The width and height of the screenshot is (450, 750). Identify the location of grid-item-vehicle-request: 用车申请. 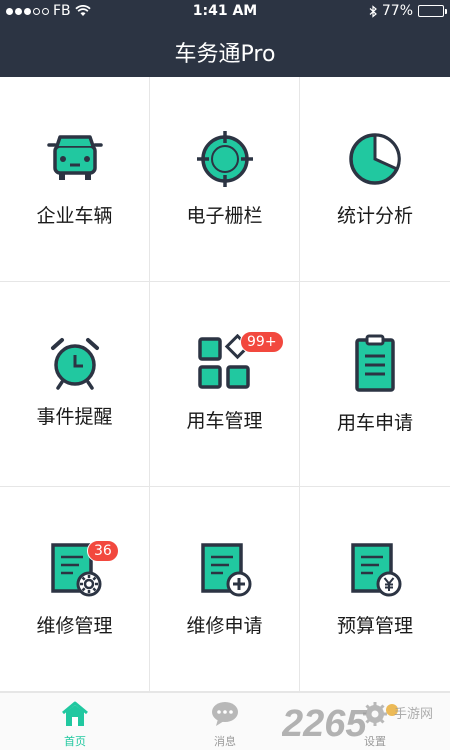
(375, 384).